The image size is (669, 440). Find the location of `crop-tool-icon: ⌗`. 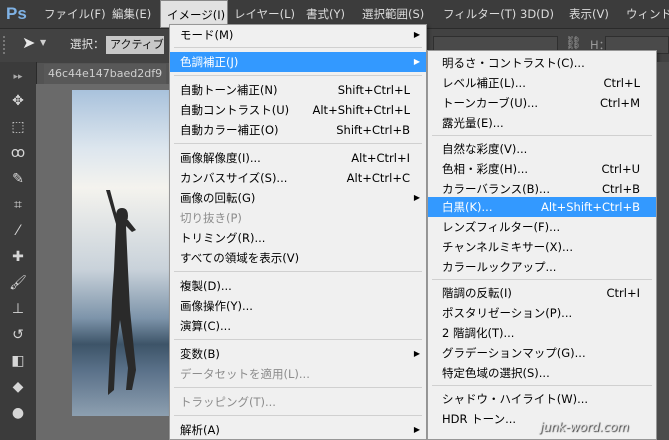

crop-tool-icon: ⌗ is located at coordinates (18, 205).